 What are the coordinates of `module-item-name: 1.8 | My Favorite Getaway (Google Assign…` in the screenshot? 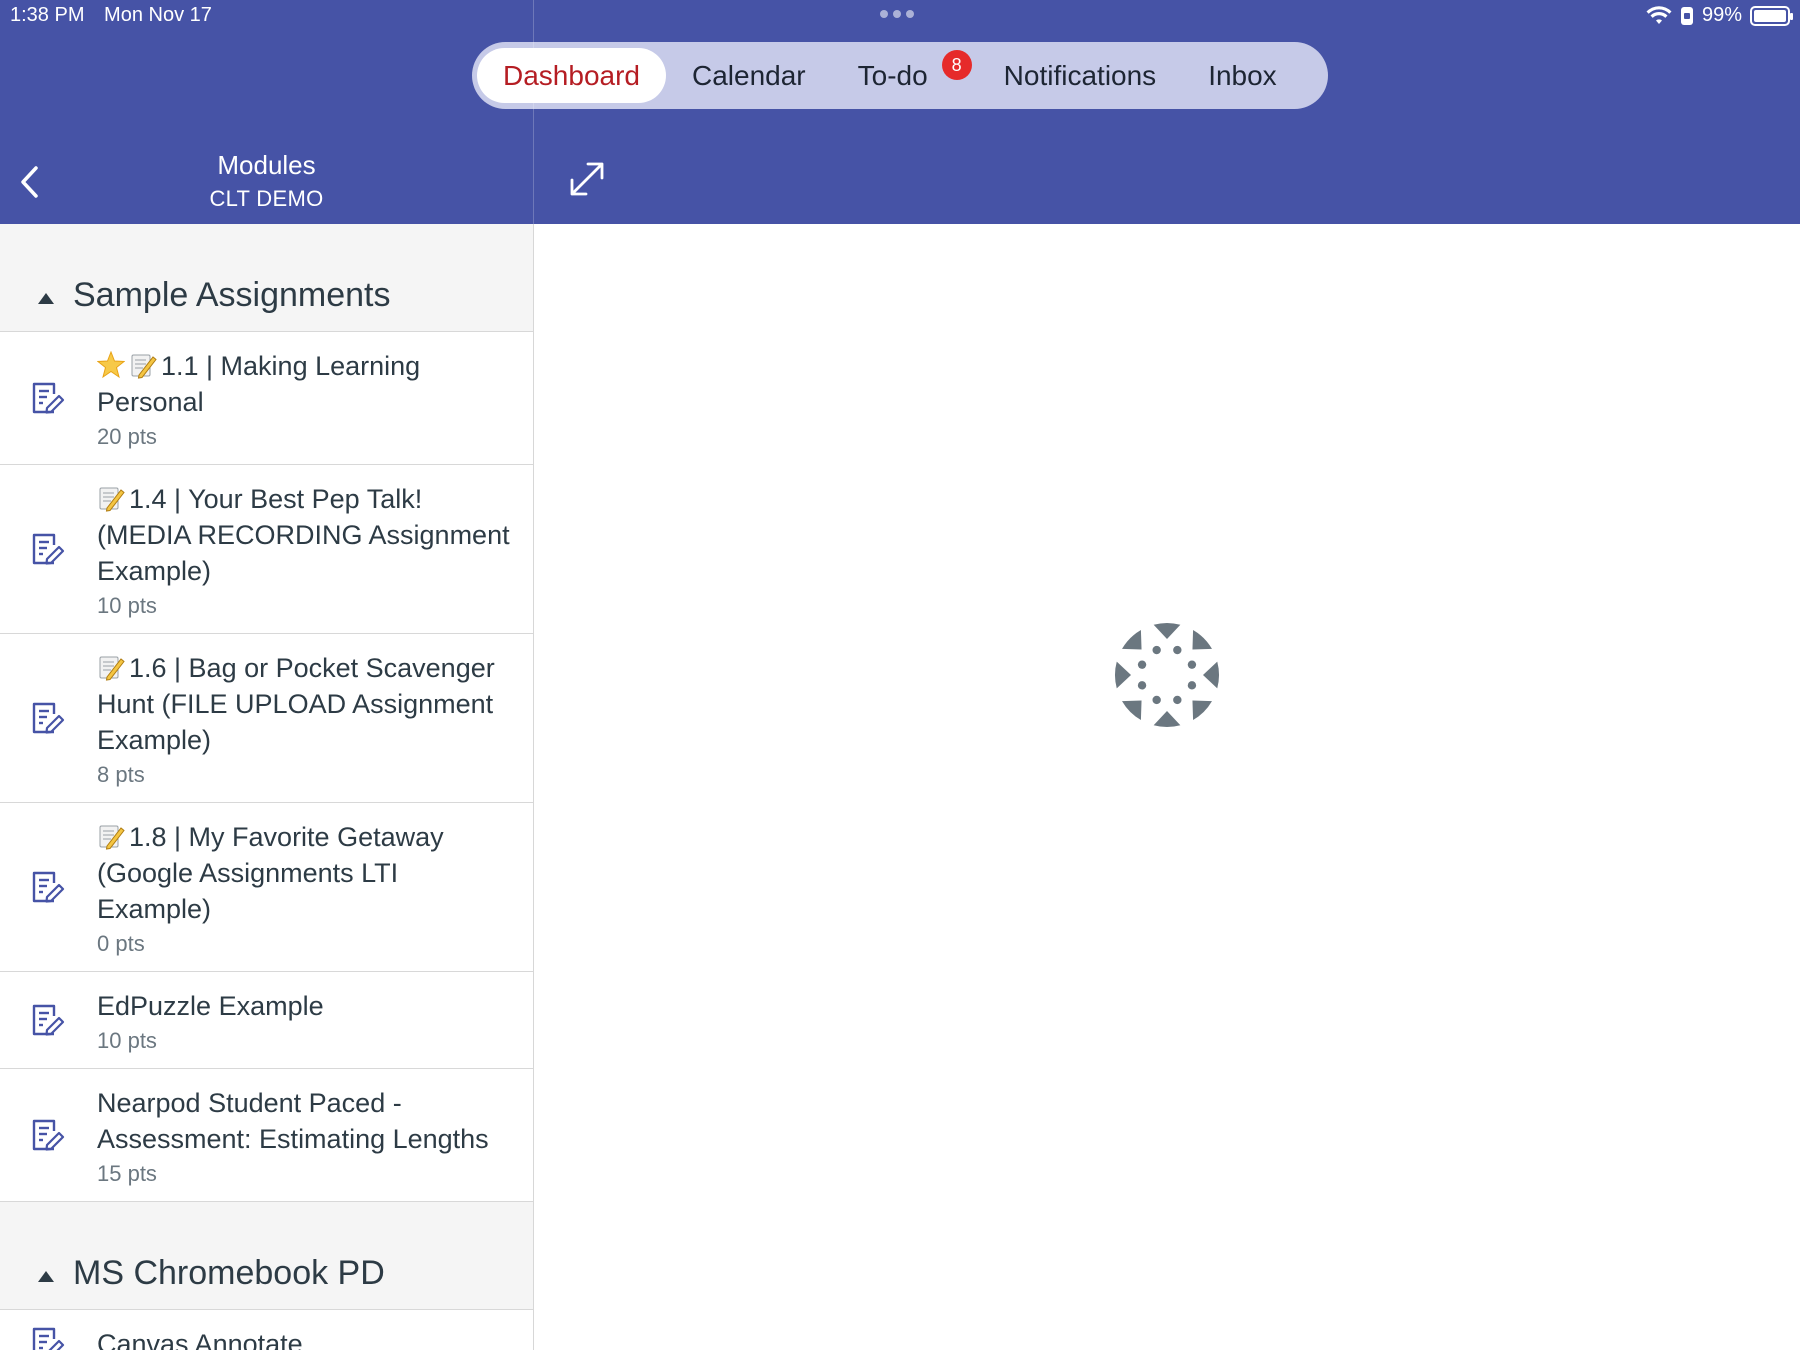 It's located at (305, 873).